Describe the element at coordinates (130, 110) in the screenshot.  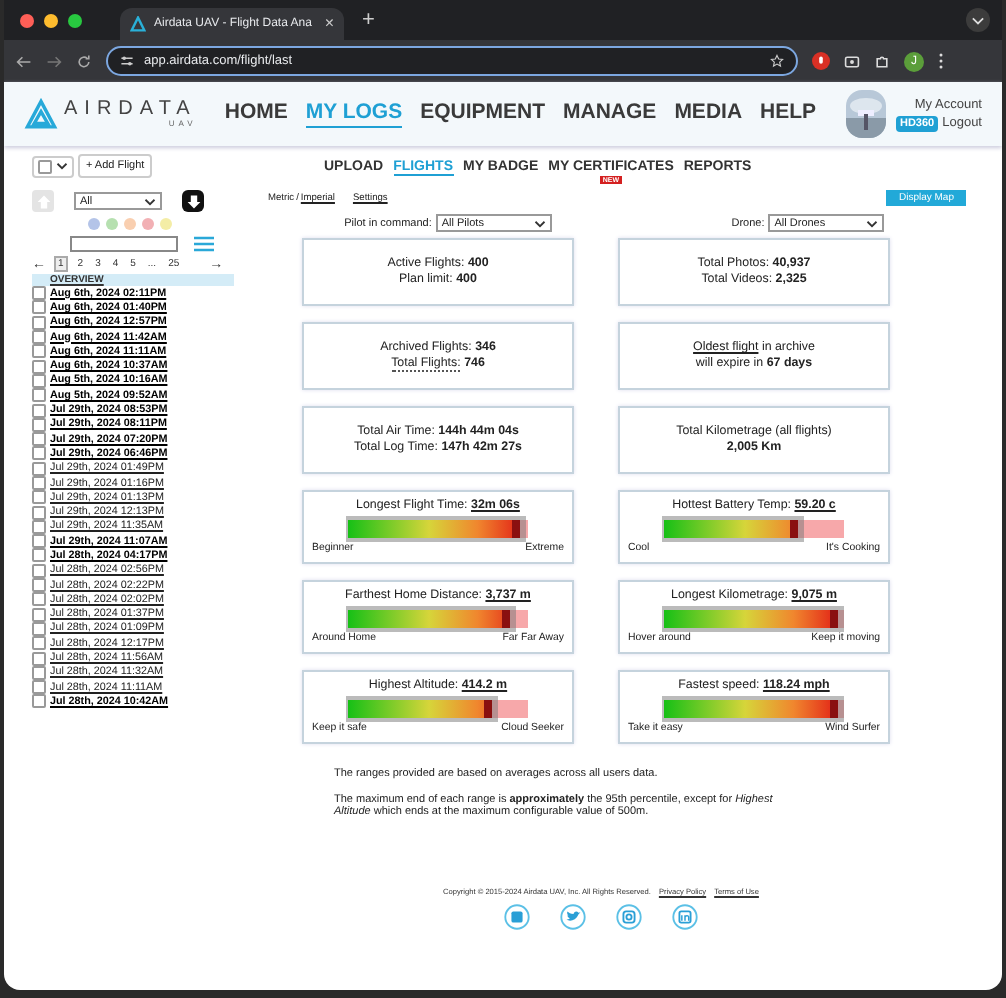
I see `logo-text: AIRDATA` at that location.